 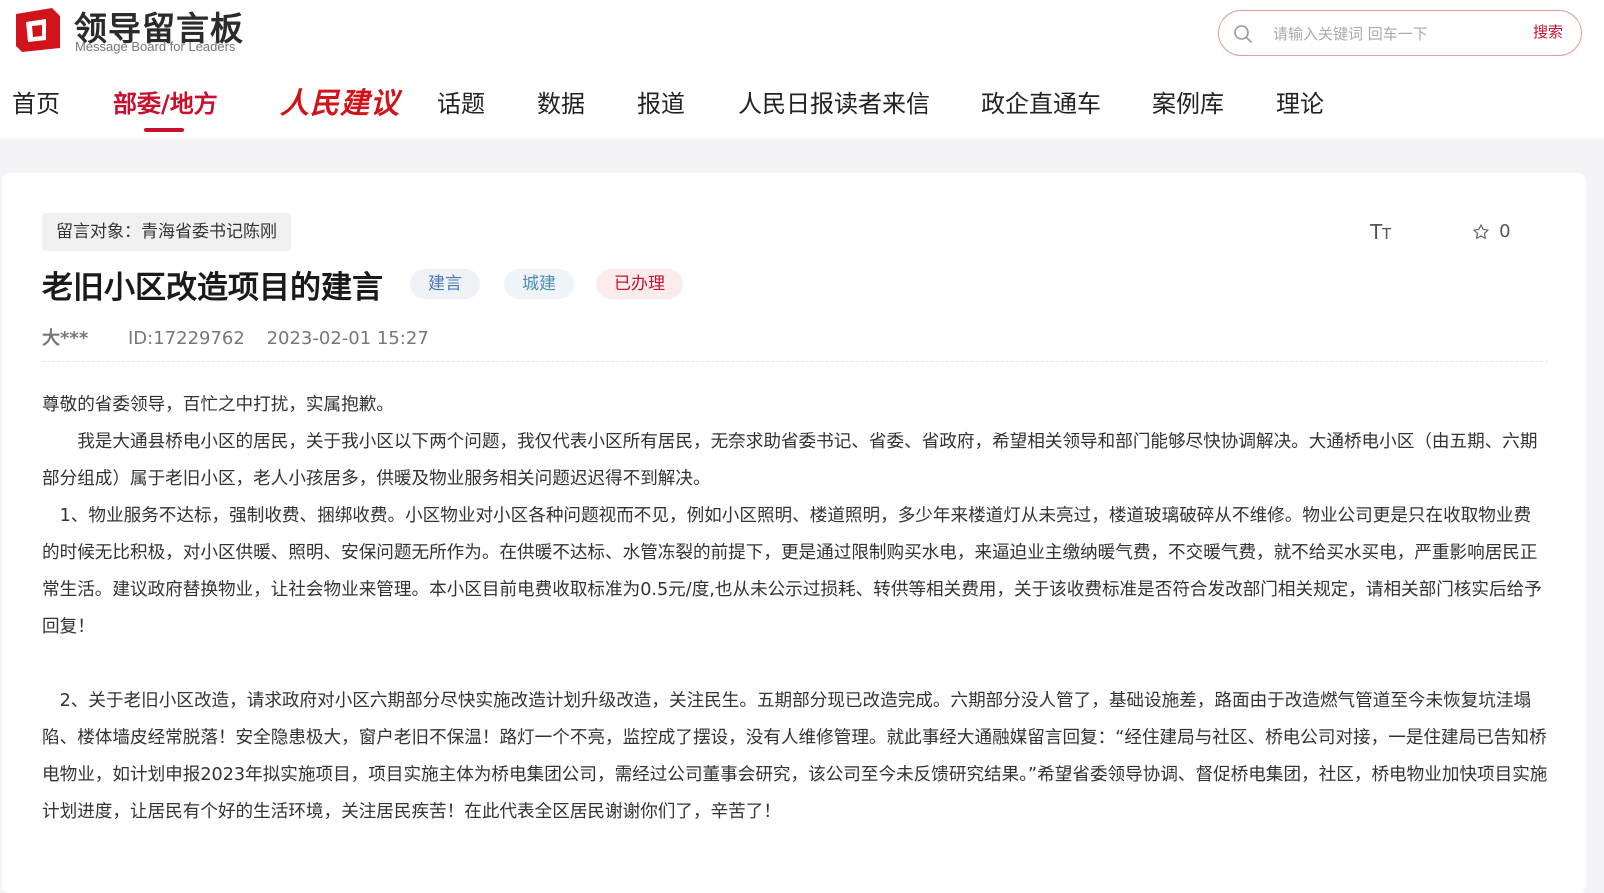 What do you see at coordinates (639, 284) in the screenshot?
I see `status-badge: 已办理` at bounding box center [639, 284].